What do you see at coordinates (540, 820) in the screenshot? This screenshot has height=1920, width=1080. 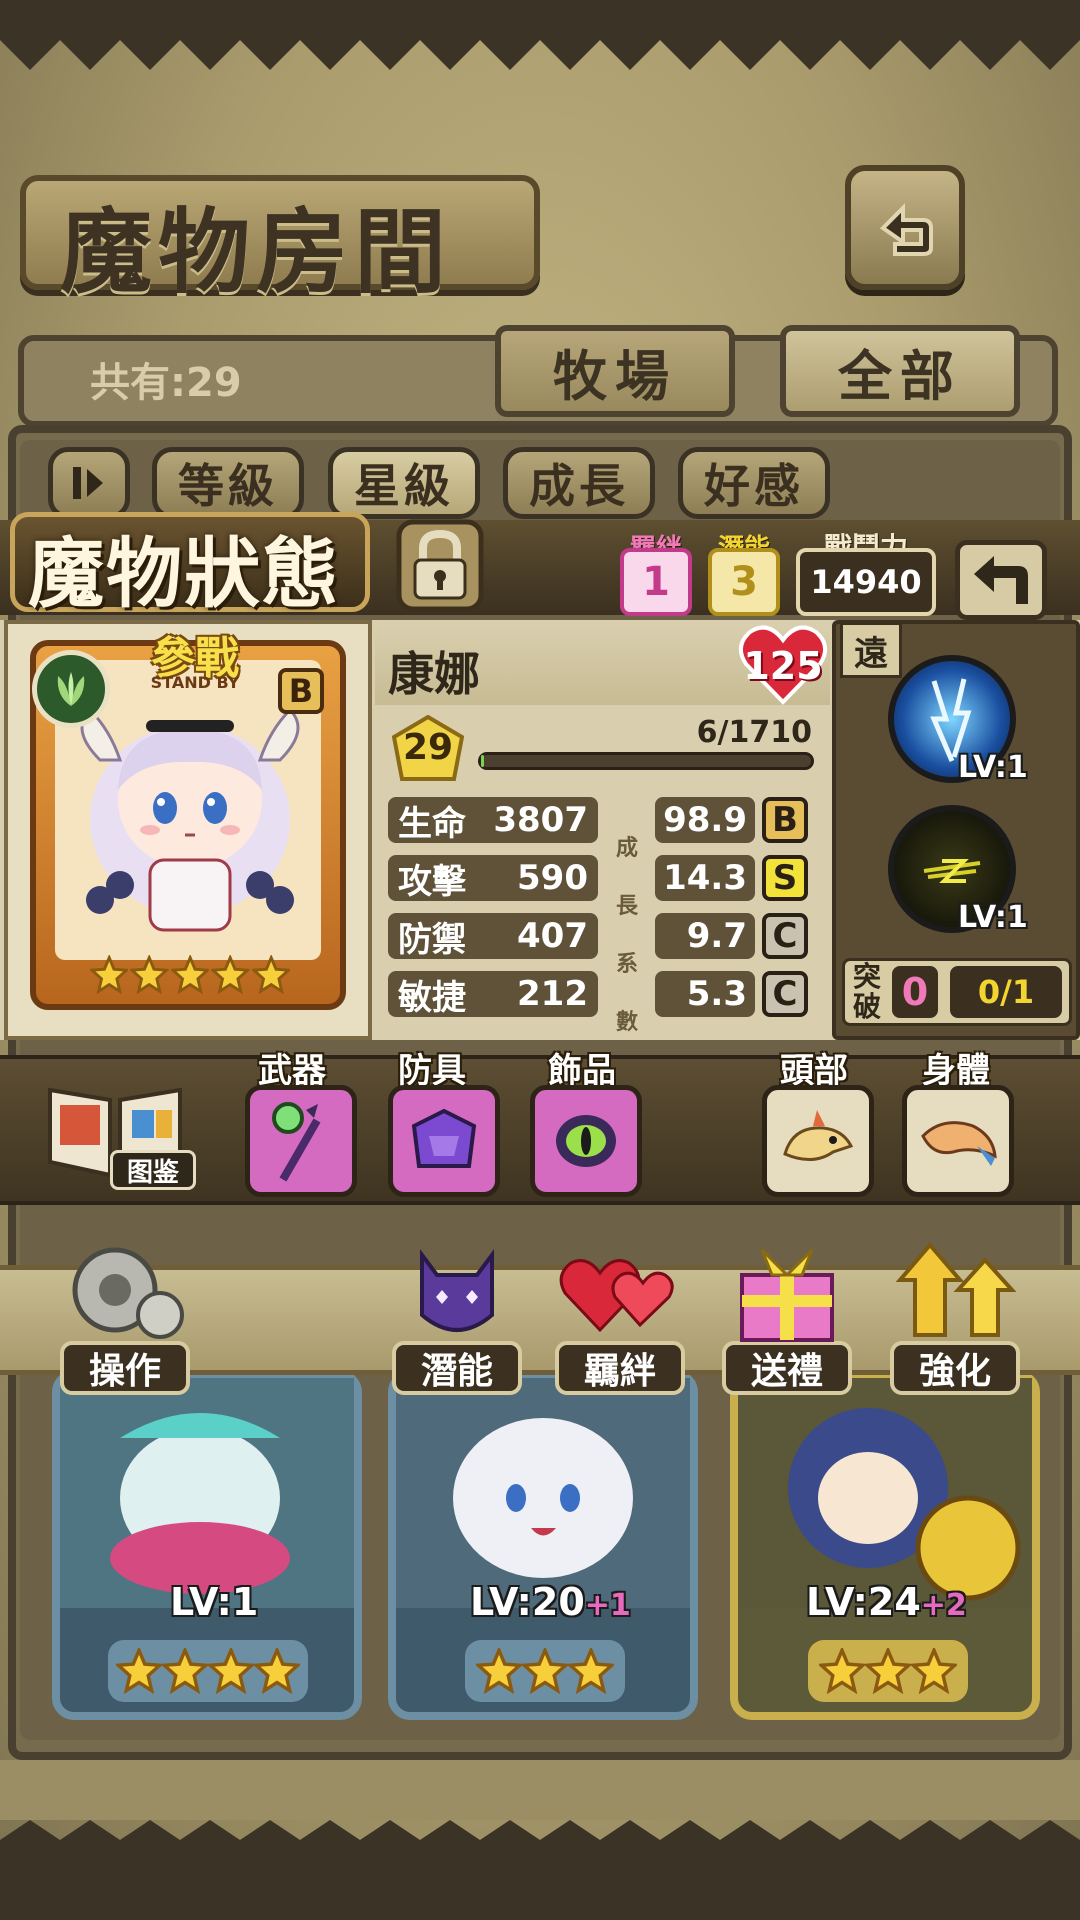 I see `stat-value: 3807` at bounding box center [540, 820].